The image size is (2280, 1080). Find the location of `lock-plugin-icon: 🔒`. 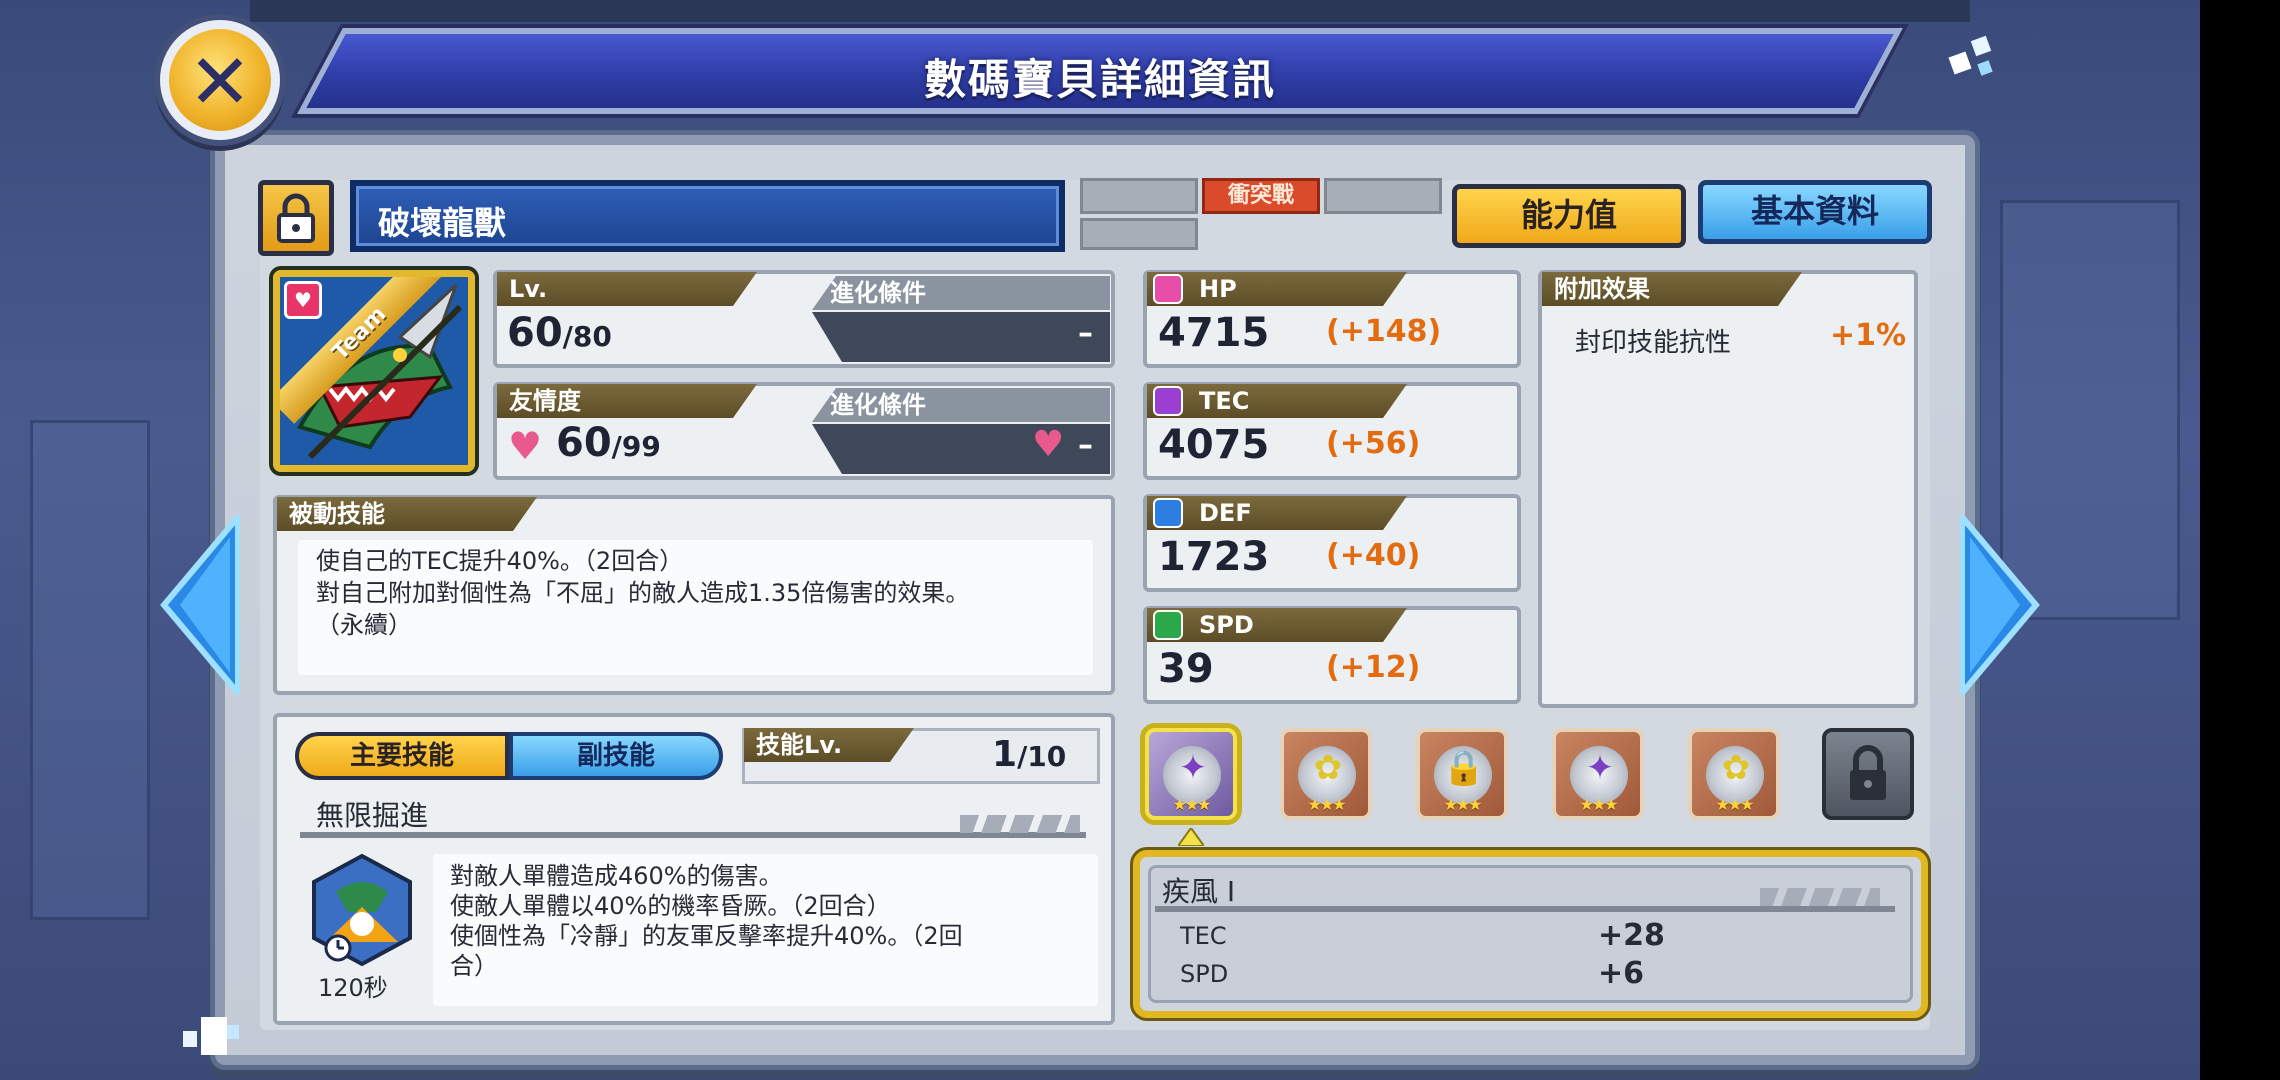

lock-plugin-icon: 🔒 is located at coordinates (1464, 768).